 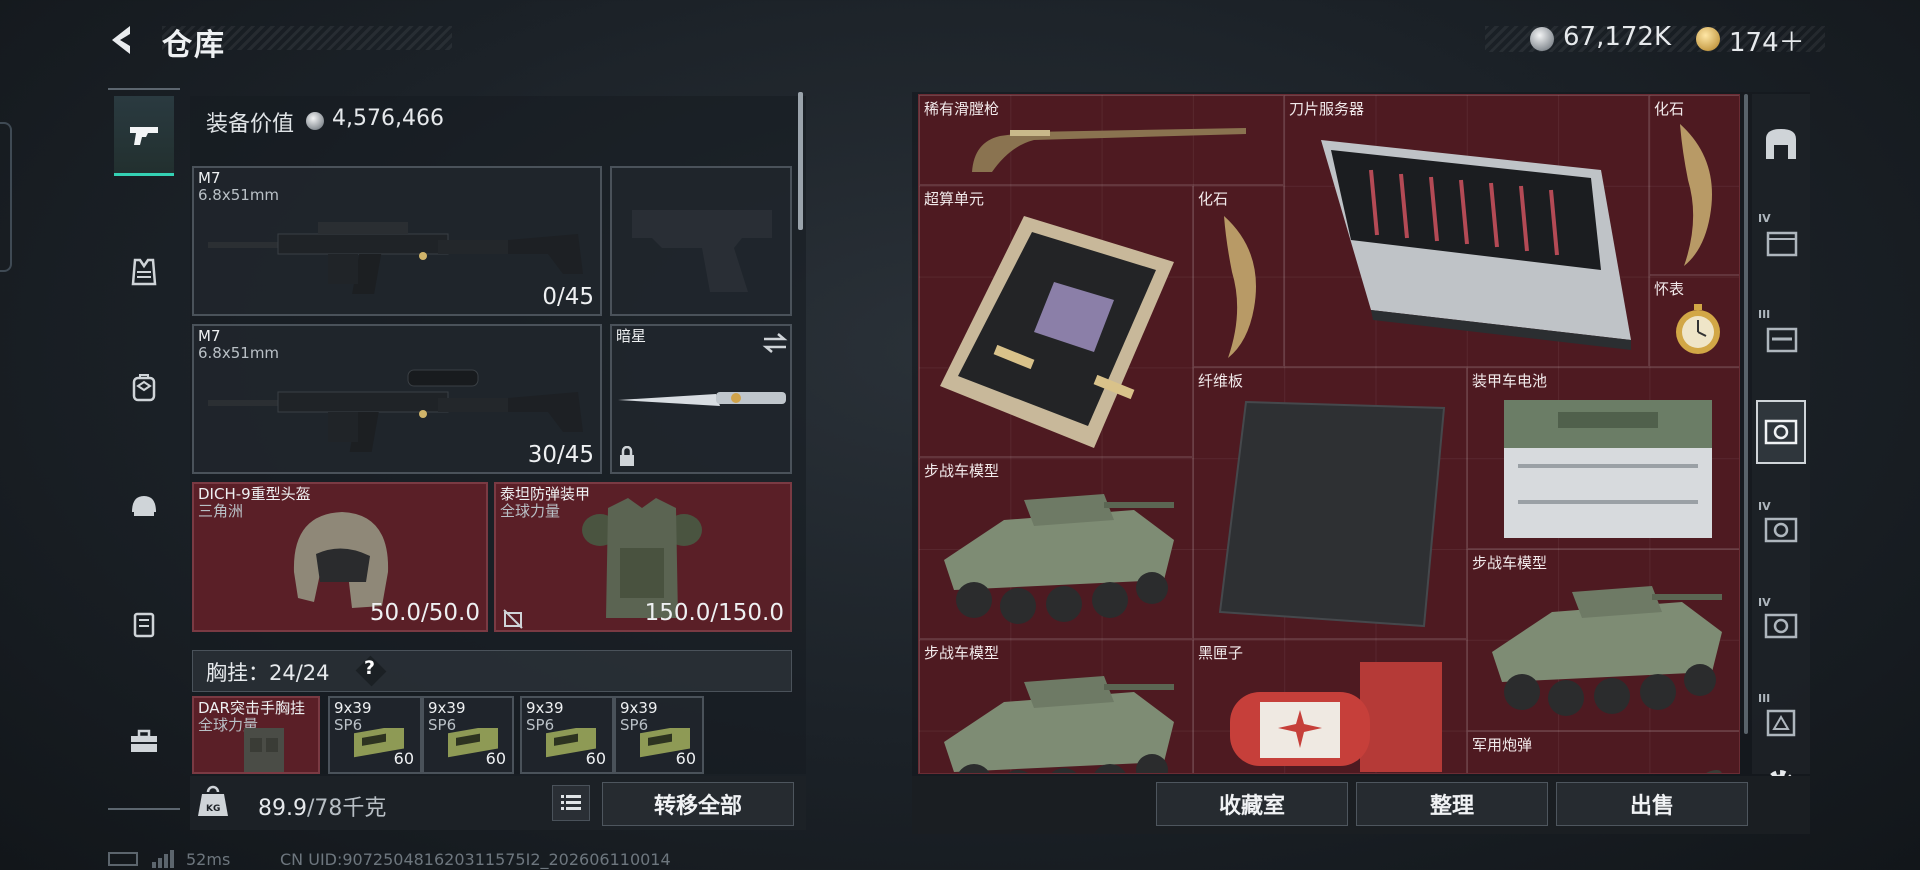 What do you see at coordinates (250, 124) in the screenshot?
I see `equipment-value-label: 装备价值` at bounding box center [250, 124].